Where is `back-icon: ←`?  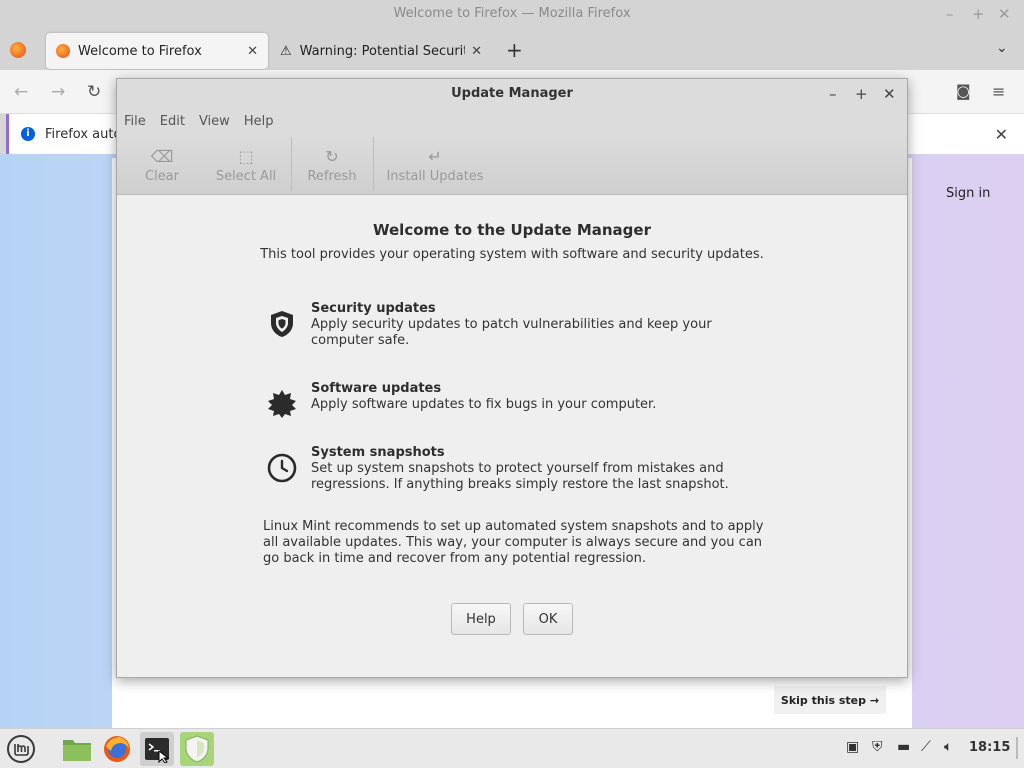 back-icon: ← is located at coordinates (21, 92).